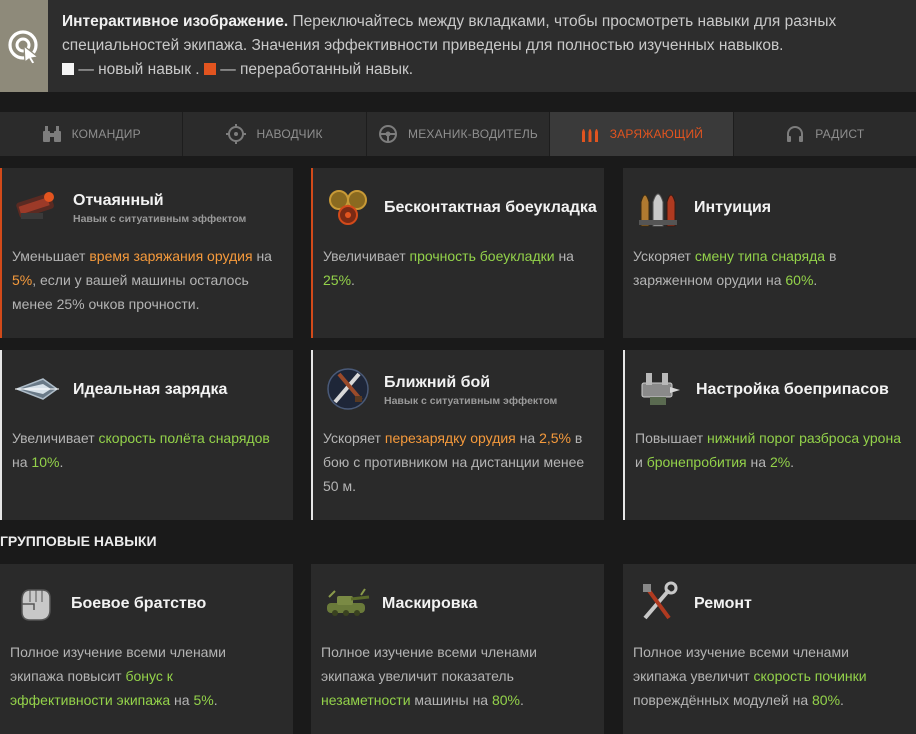 The width and height of the screenshot is (916, 734). I want to click on close-combat-icon, so click(348, 389).